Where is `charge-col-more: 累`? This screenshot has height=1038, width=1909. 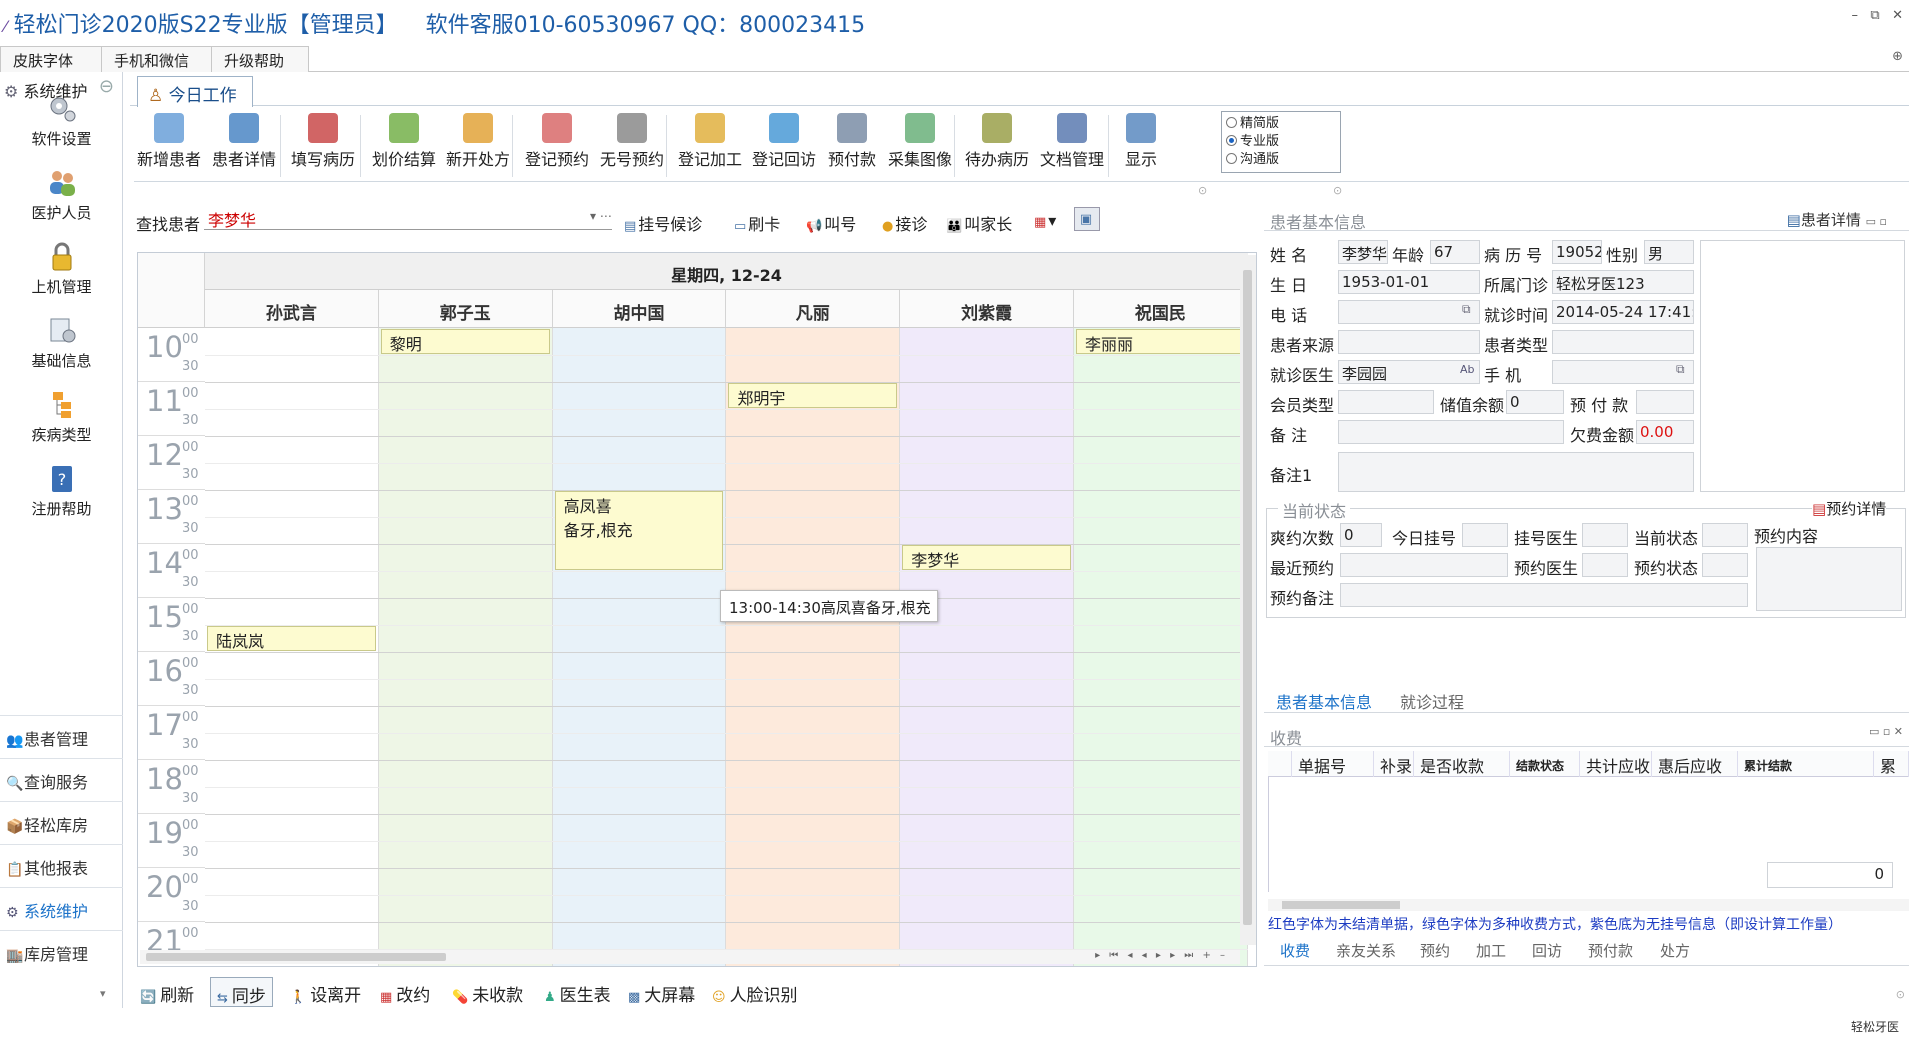
charge-col-more: 累 is located at coordinates (1891, 764).